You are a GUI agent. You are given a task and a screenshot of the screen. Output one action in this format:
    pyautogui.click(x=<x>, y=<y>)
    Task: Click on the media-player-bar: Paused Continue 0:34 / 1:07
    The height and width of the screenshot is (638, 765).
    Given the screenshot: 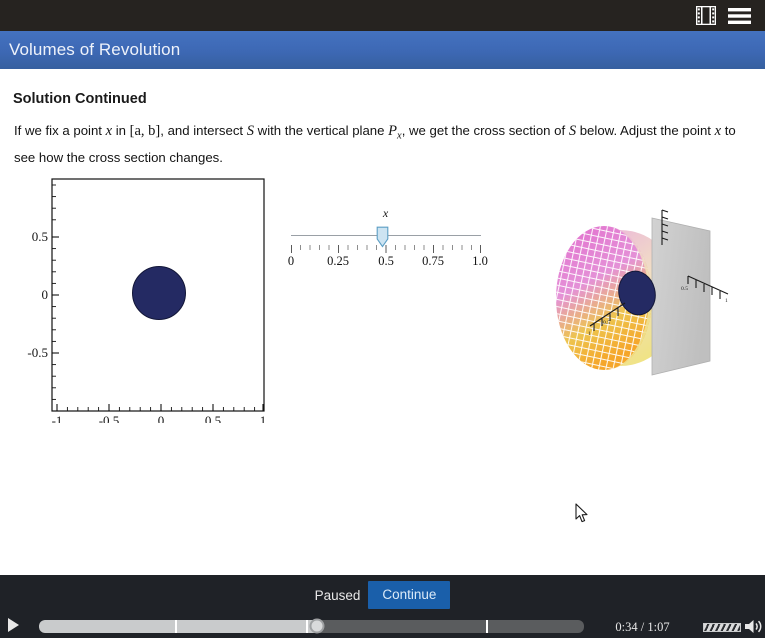 What is the action you would take?
    pyautogui.click(x=382, y=605)
    